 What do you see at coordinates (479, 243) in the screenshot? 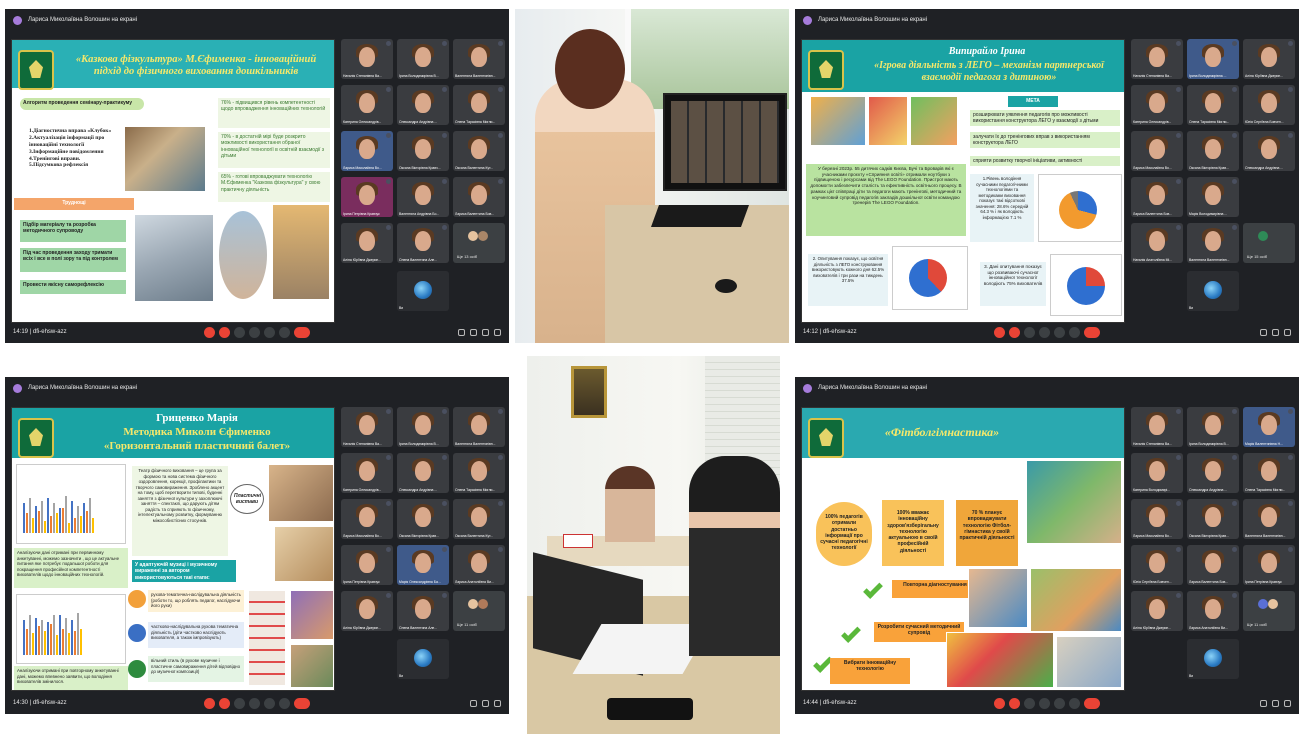
I see `more-participants-tile: Ще 13 осіб` at bounding box center [479, 243].